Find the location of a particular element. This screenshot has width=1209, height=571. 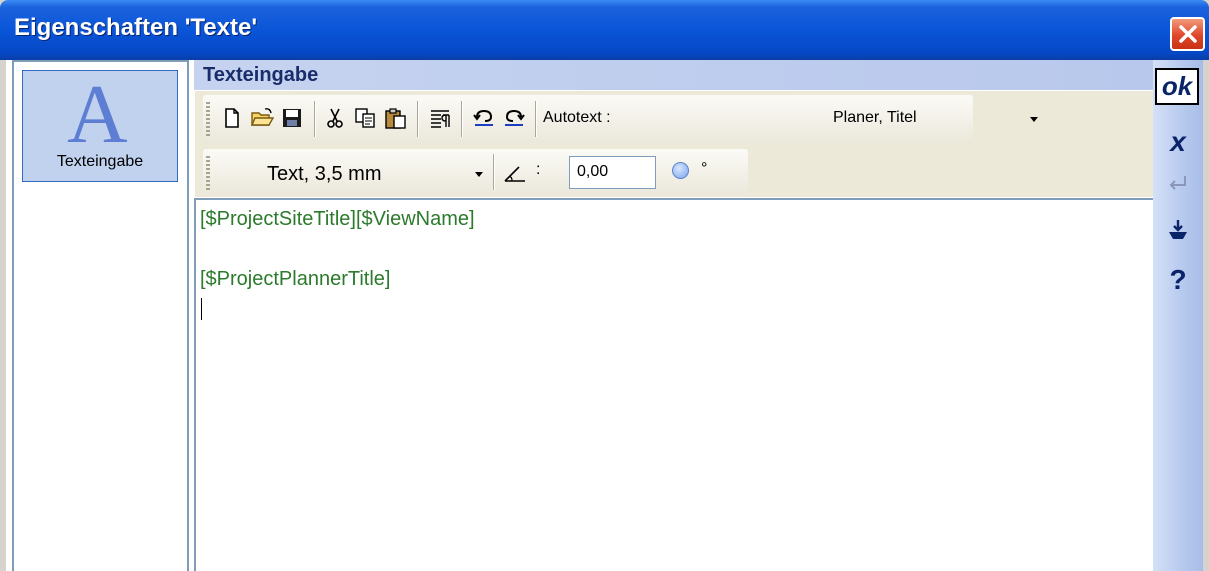

paste-icon is located at coordinates (395, 118).